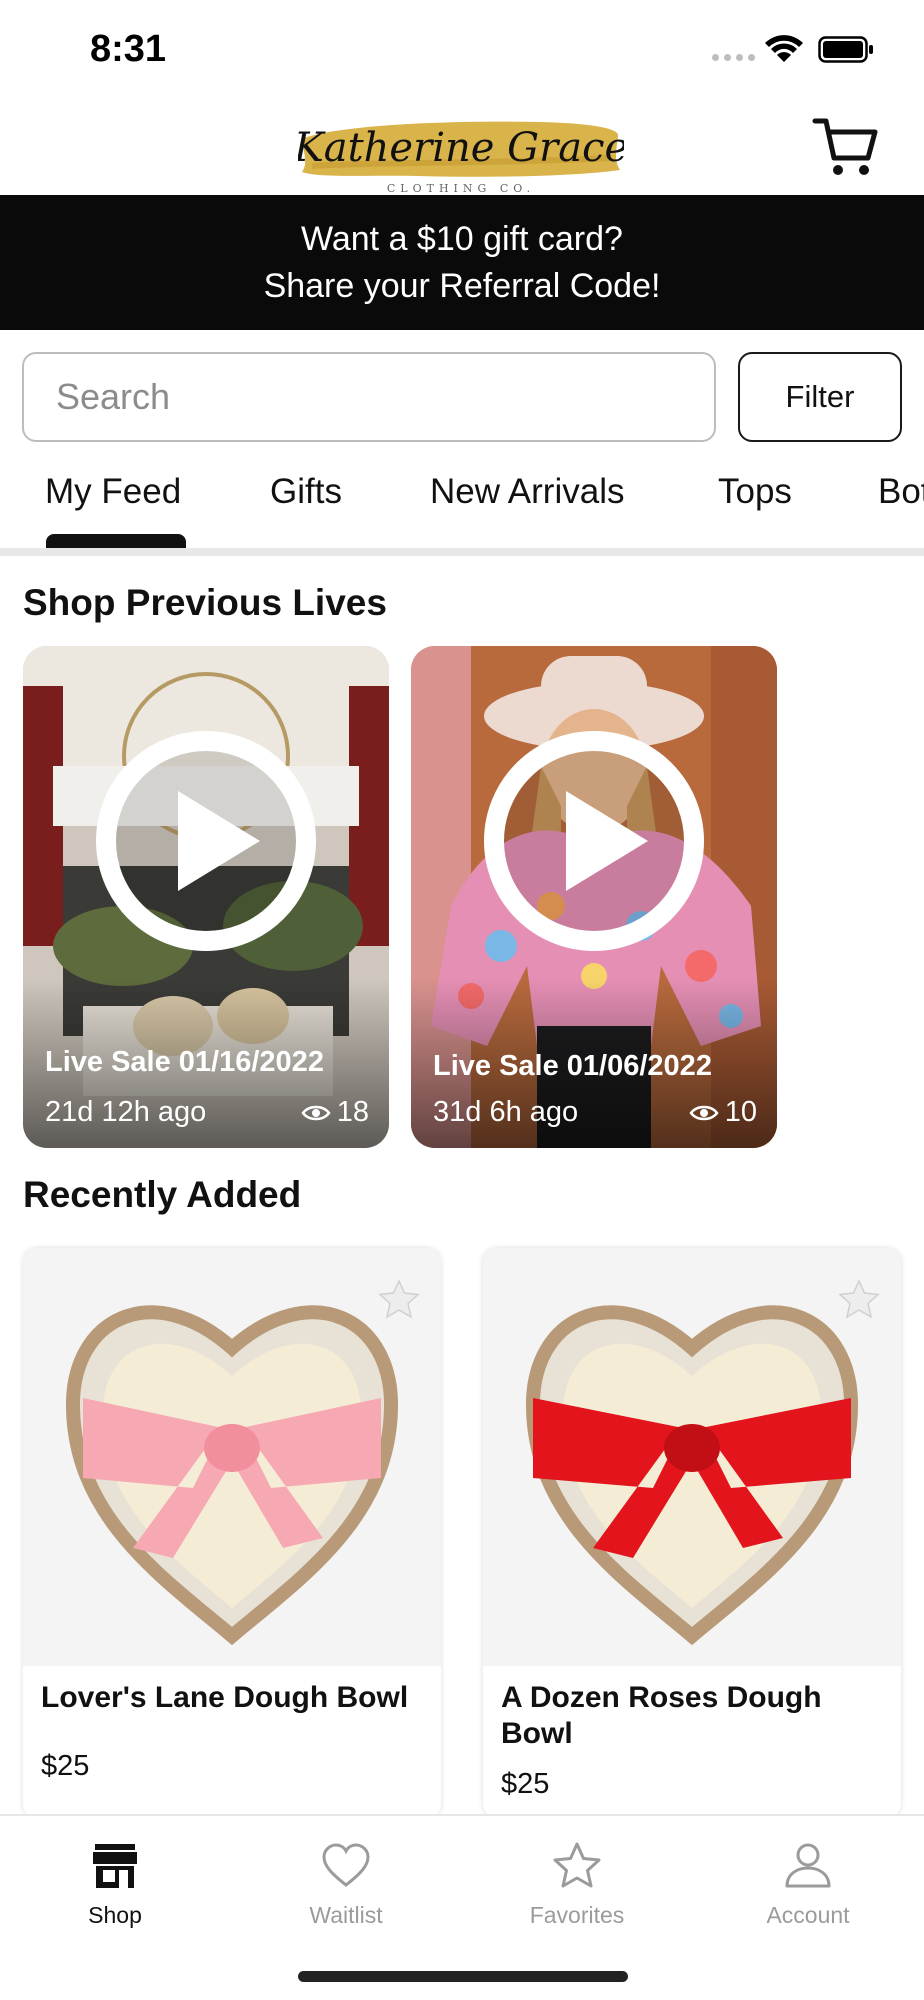 This screenshot has width=924, height=2000. Describe the element at coordinates (306, 492) in the screenshot. I see `tab-gifts: Gifts` at that location.